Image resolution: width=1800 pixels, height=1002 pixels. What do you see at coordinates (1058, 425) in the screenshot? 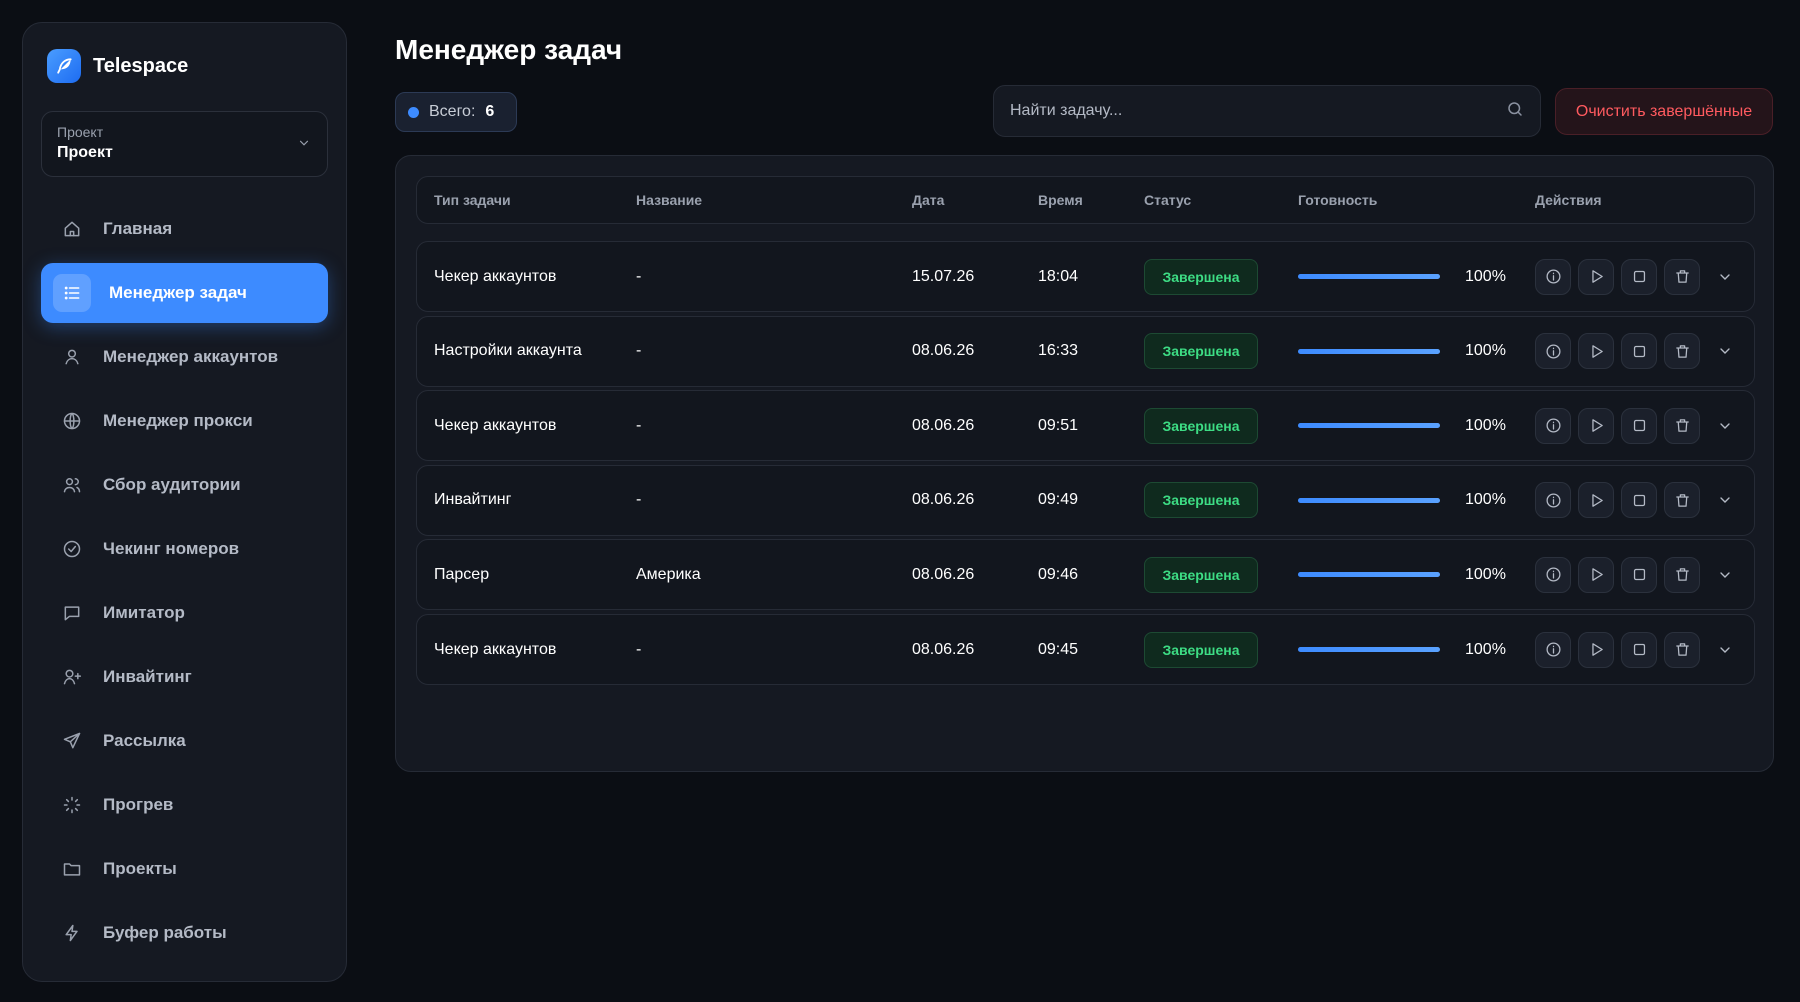
I see `task-time: 09:51` at bounding box center [1058, 425].